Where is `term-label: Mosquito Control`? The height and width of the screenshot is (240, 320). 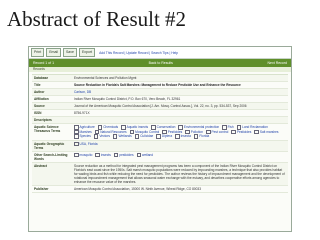
term-label: Mosquito Control is located at coordinates (147, 131).